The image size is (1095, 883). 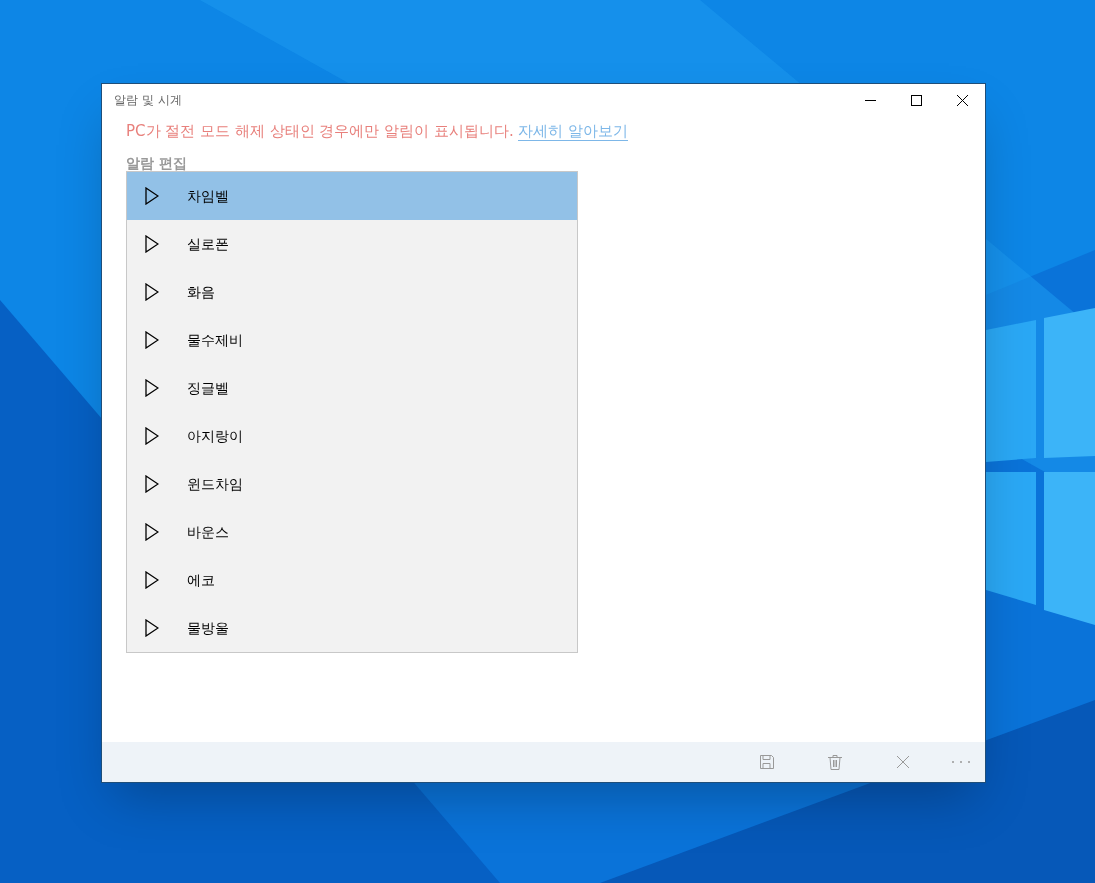 What do you see at coordinates (201, 580) in the screenshot?
I see `sound-name: 에코` at bounding box center [201, 580].